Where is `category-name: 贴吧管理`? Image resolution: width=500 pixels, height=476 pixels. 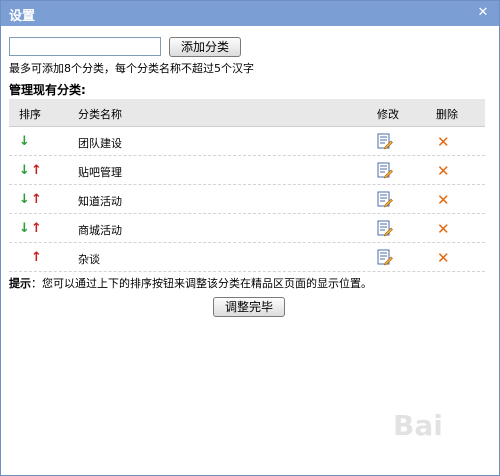
category-name: 贴吧管理 is located at coordinates (100, 172).